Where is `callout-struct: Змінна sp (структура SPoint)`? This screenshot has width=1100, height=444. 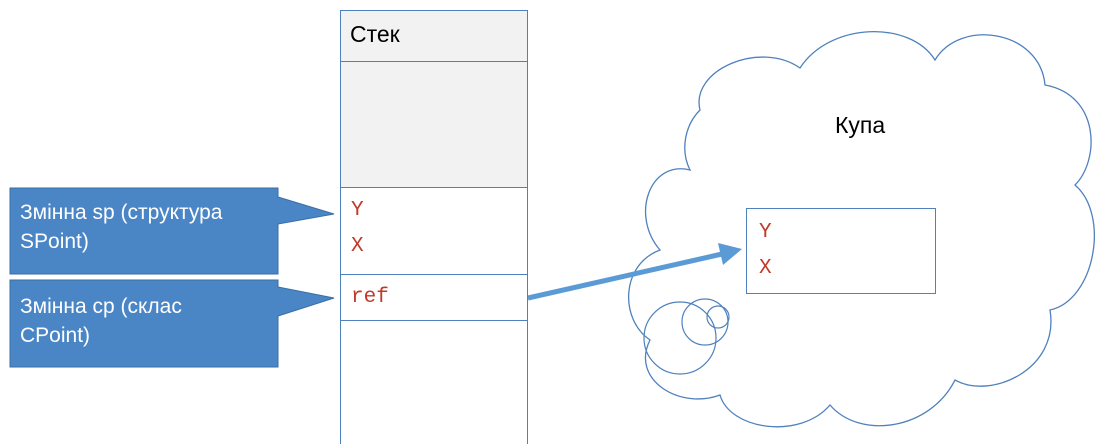 callout-struct: Змінна sp (структура SPoint) is located at coordinates (121, 227).